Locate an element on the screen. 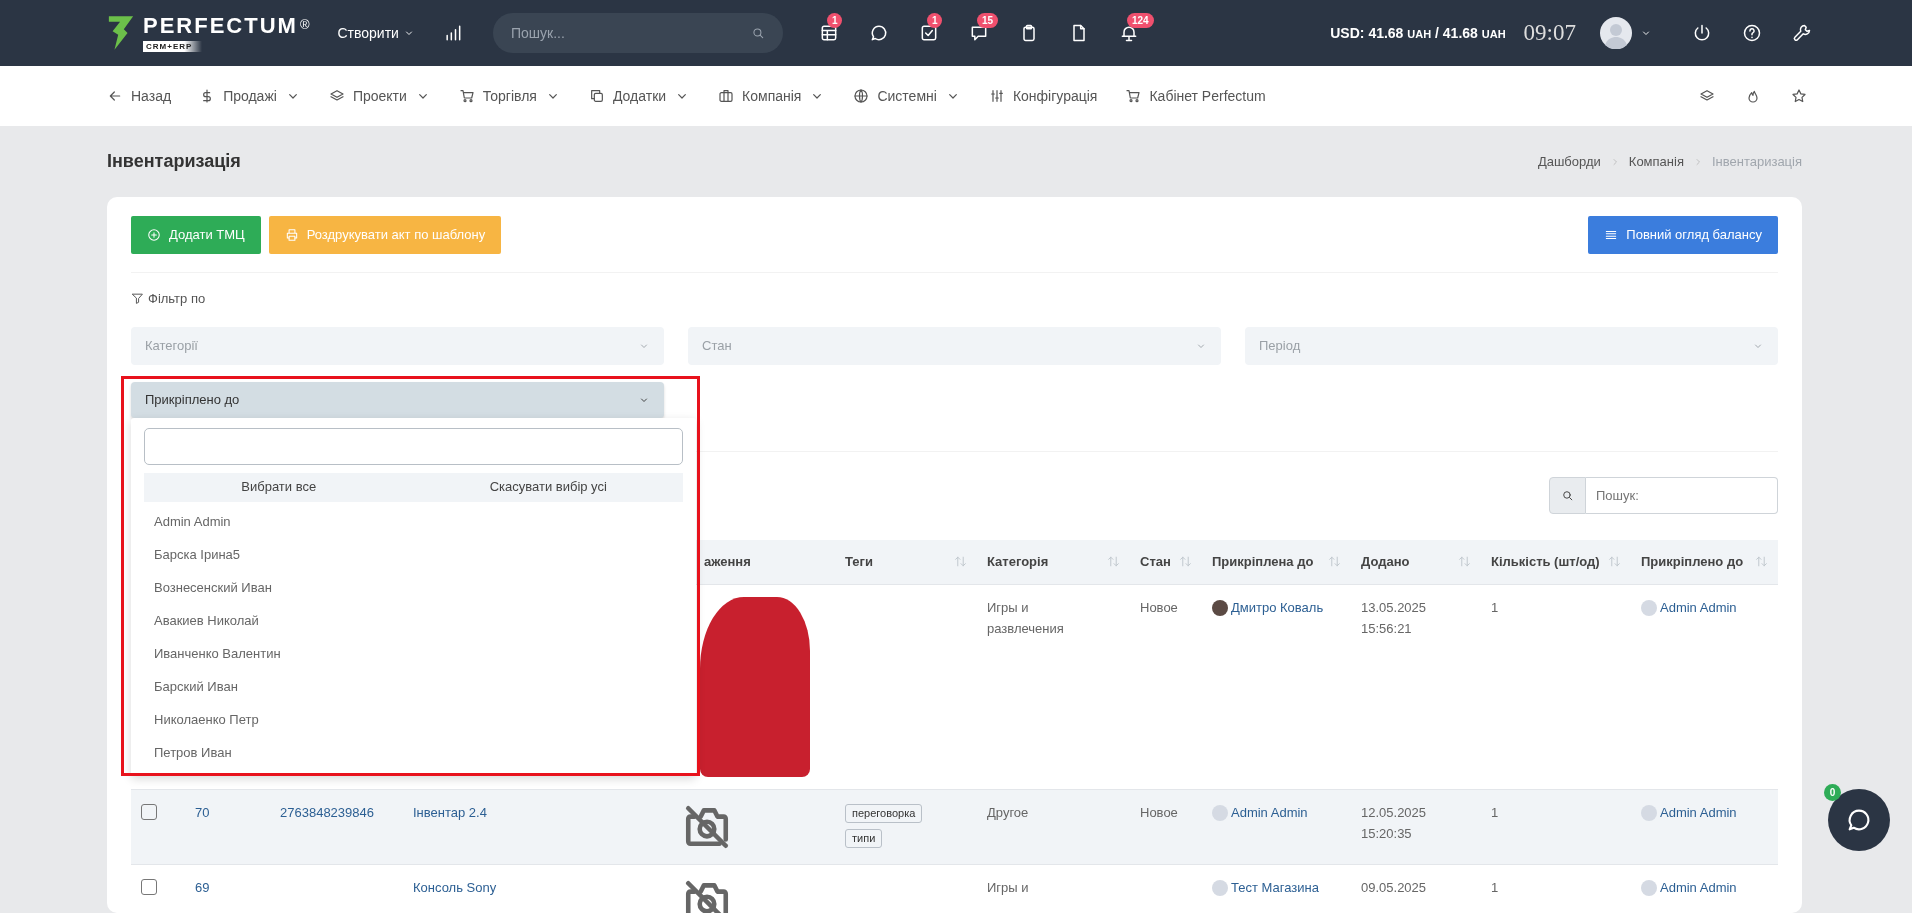 This screenshot has height=913, width=1912. breadcrumb-link: Дашборди is located at coordinates (1569, 161).